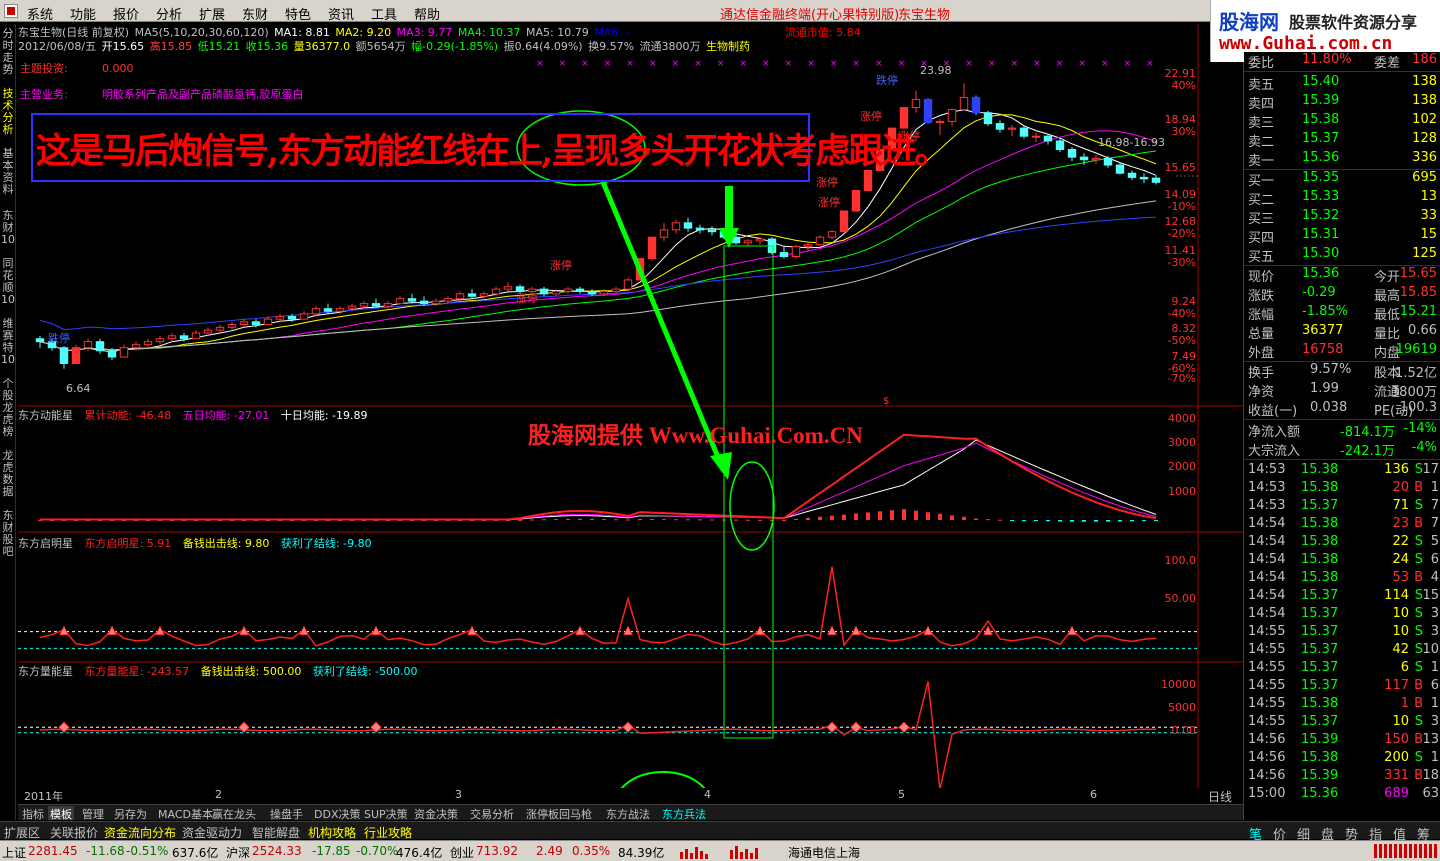 Image resolution: width=1440 pixels, height=861 pixels. I want to click on bid-volume: 15, so click(1428, 234).